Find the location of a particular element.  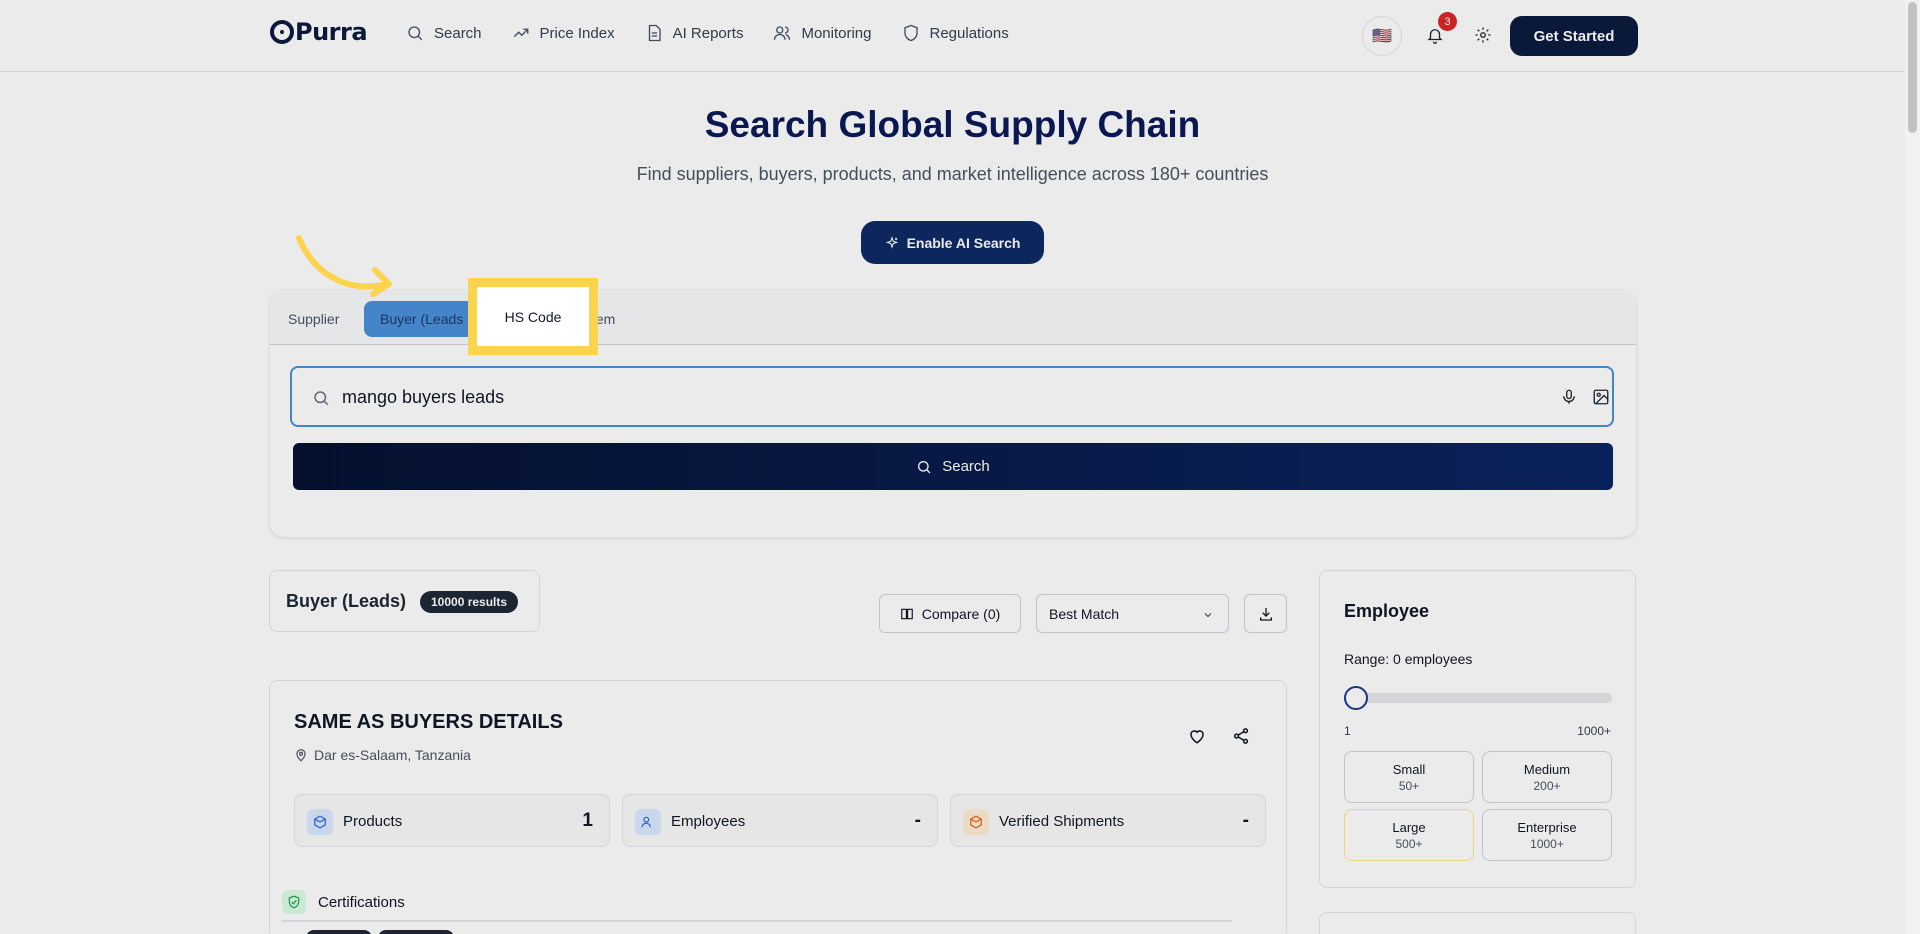

results-header: Buyer (Leads) 10000 results is located at coordinates (404, 601).